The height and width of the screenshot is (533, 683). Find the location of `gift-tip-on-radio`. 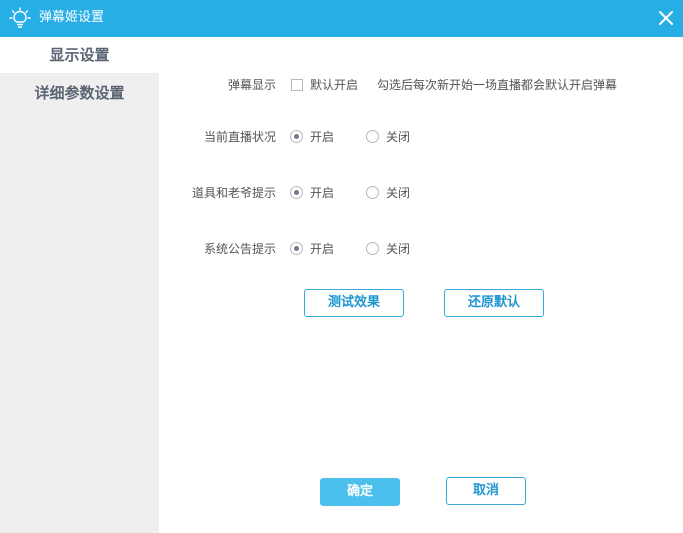

gift-tip-on-radio is located at coordinates (296, 192).